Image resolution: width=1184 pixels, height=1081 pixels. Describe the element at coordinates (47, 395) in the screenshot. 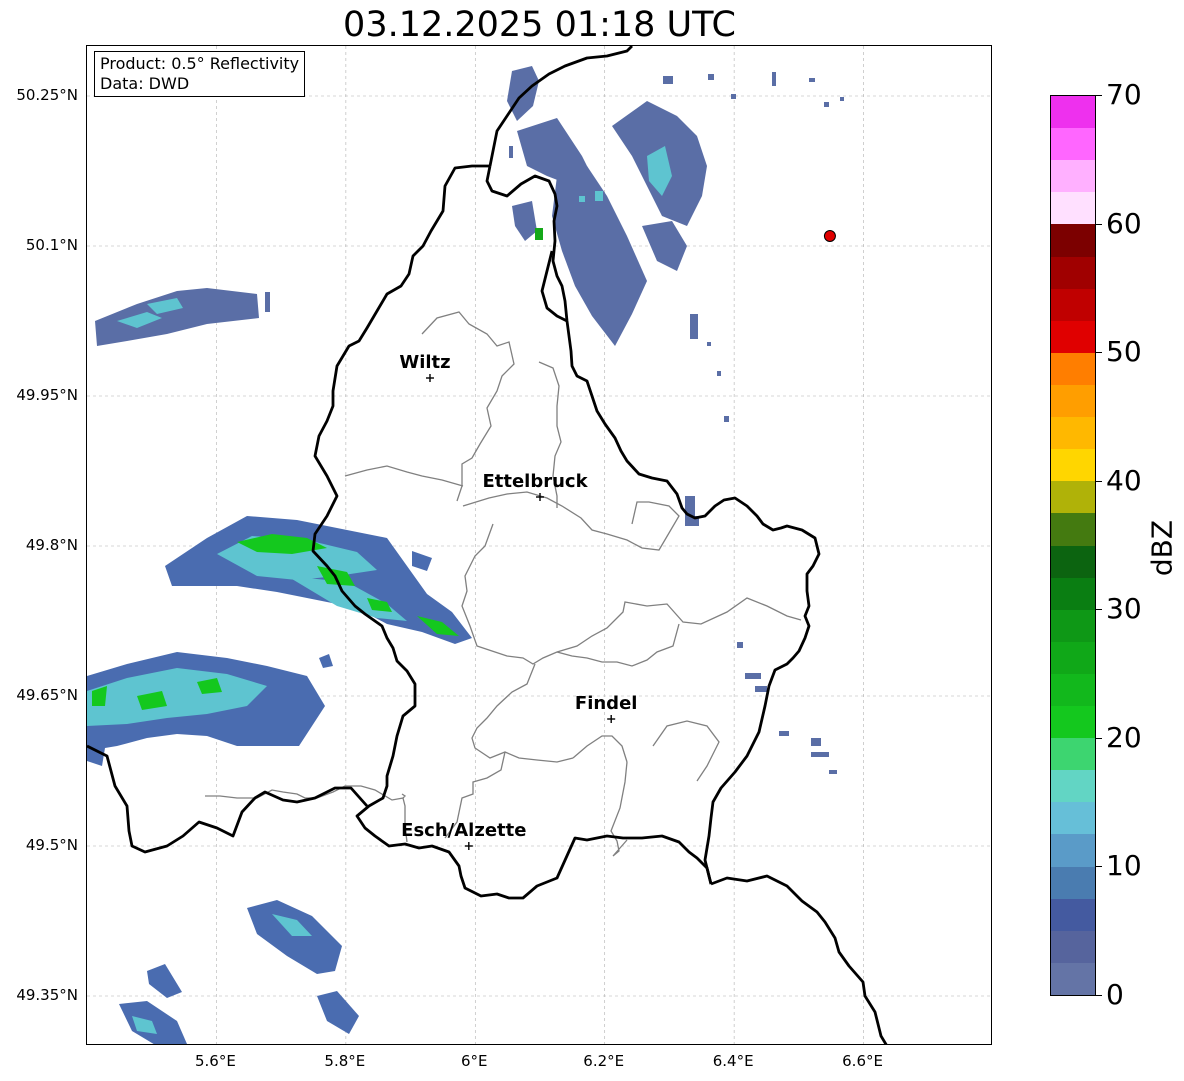

I see `lat-tick-label: 49.95°N` at that location.